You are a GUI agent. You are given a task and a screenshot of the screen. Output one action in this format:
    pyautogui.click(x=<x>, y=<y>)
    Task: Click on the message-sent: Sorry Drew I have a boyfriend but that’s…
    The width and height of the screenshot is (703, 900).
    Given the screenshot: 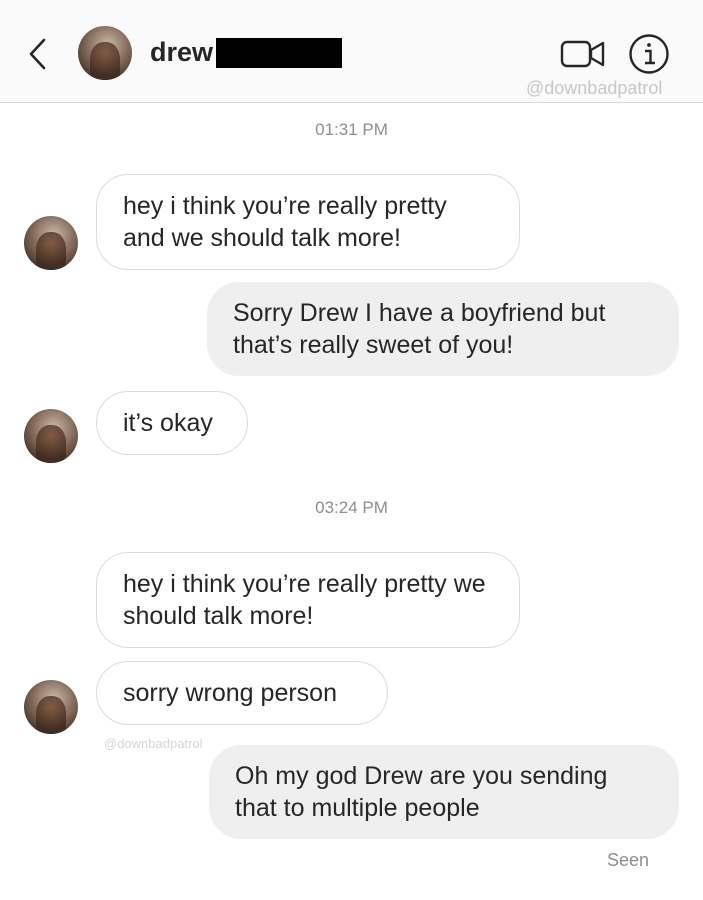 What is the action you would take?
    pyautogui.click(x=443, y=329)
    